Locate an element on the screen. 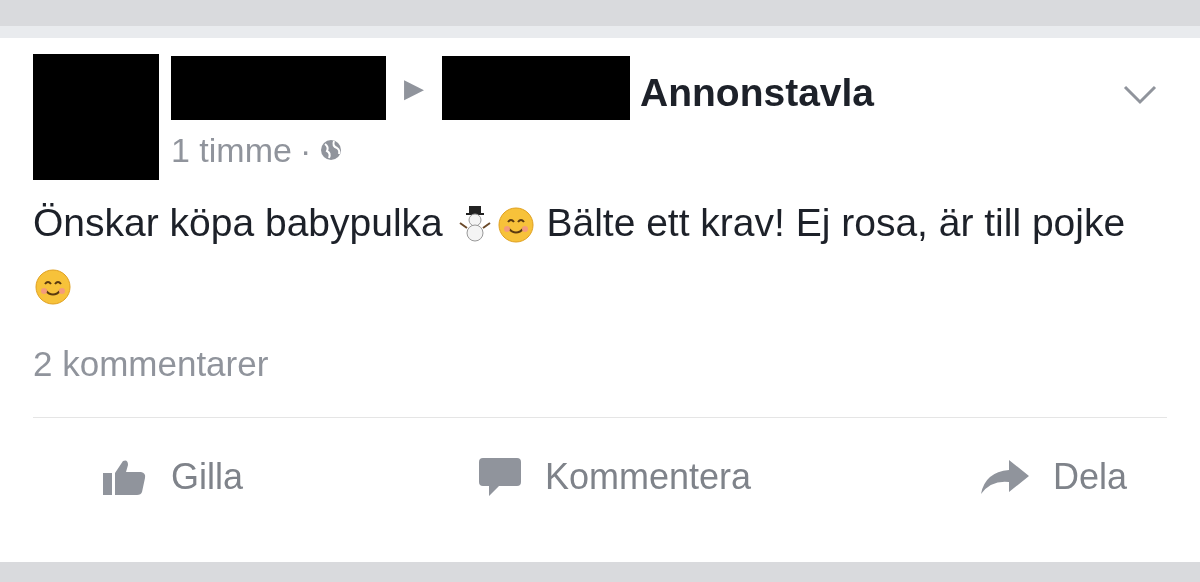 The height and width of the screenshot is (582, 1200). globe-icon is located at coordinates (331, 150).